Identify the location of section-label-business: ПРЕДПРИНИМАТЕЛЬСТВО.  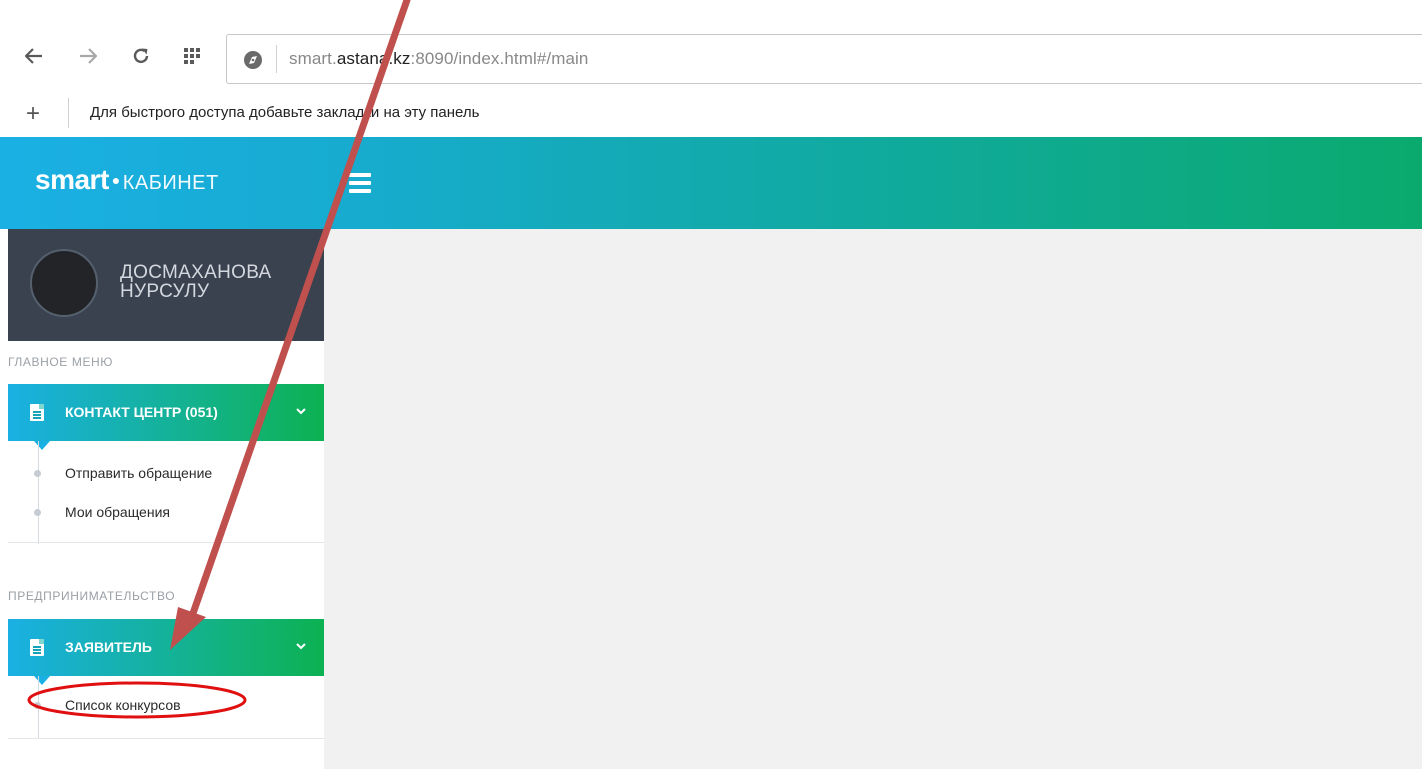
(92, 596).